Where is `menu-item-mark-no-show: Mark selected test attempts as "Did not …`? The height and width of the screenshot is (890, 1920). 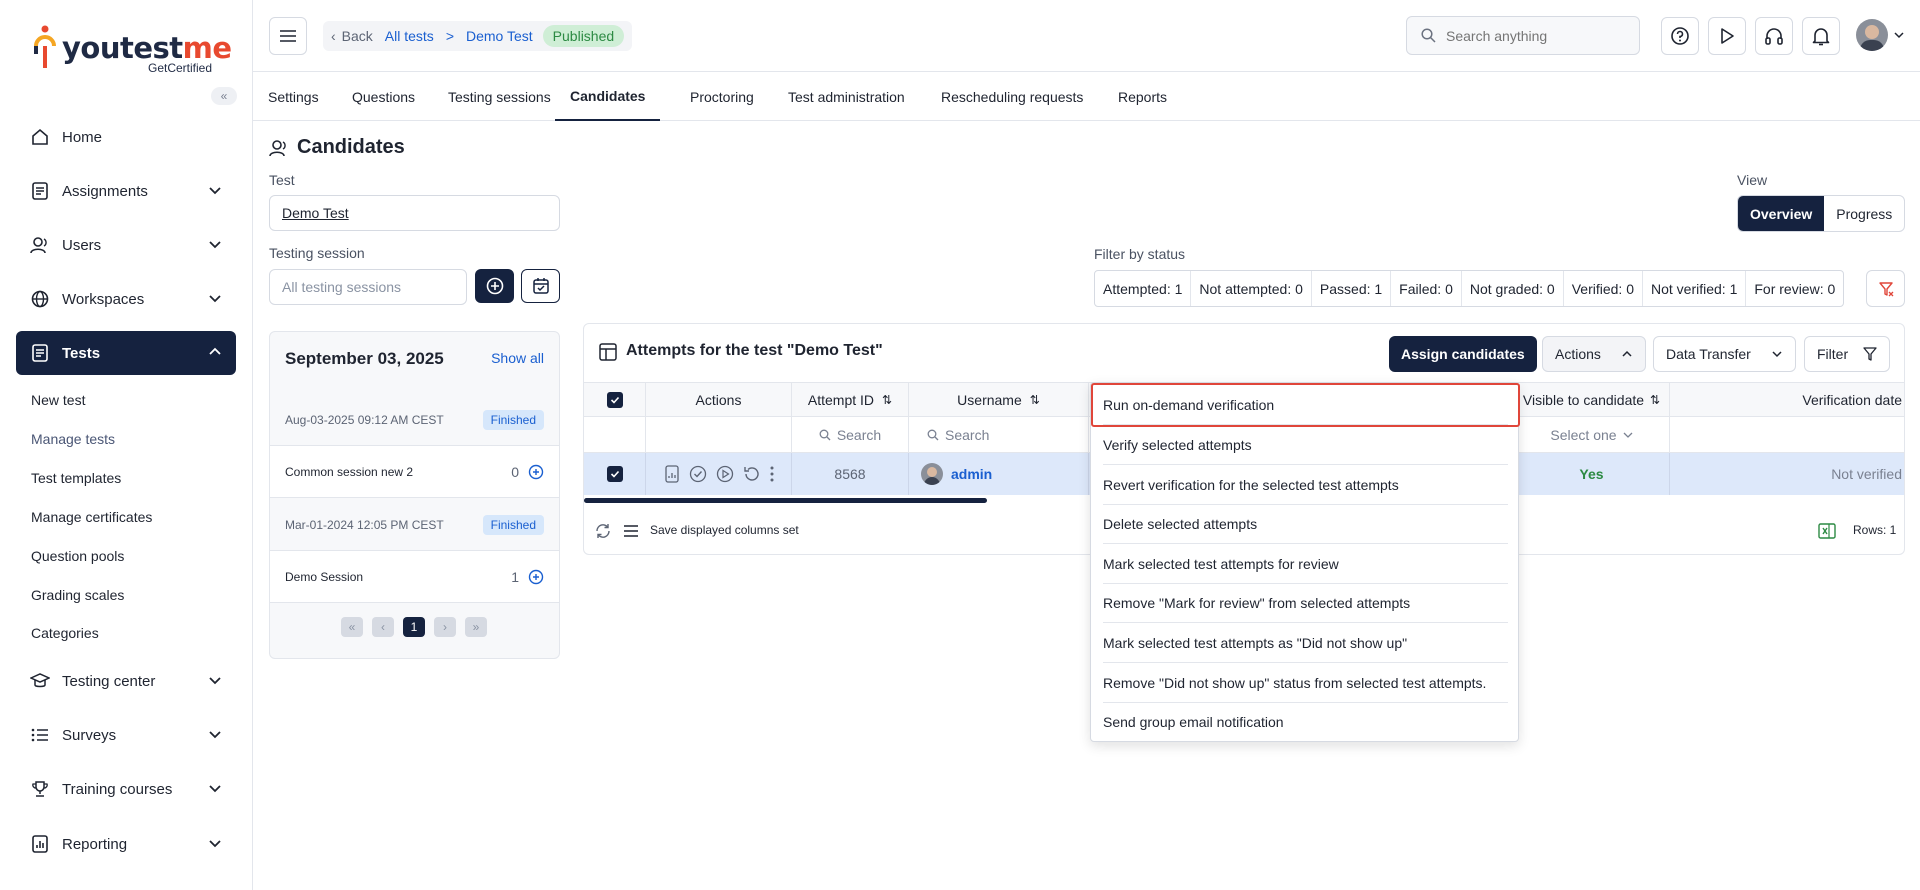 menu-item-mark-no-show: Mark selected test attempts as "Did not … is located at coordinates (1305, 643).